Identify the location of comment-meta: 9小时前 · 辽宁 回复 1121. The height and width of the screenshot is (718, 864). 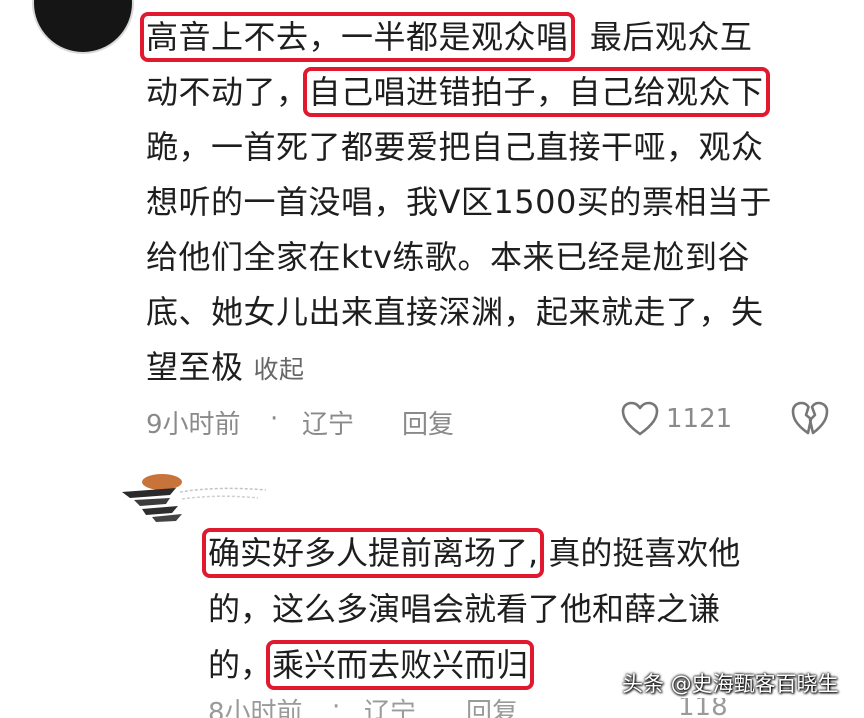
(496, 421).